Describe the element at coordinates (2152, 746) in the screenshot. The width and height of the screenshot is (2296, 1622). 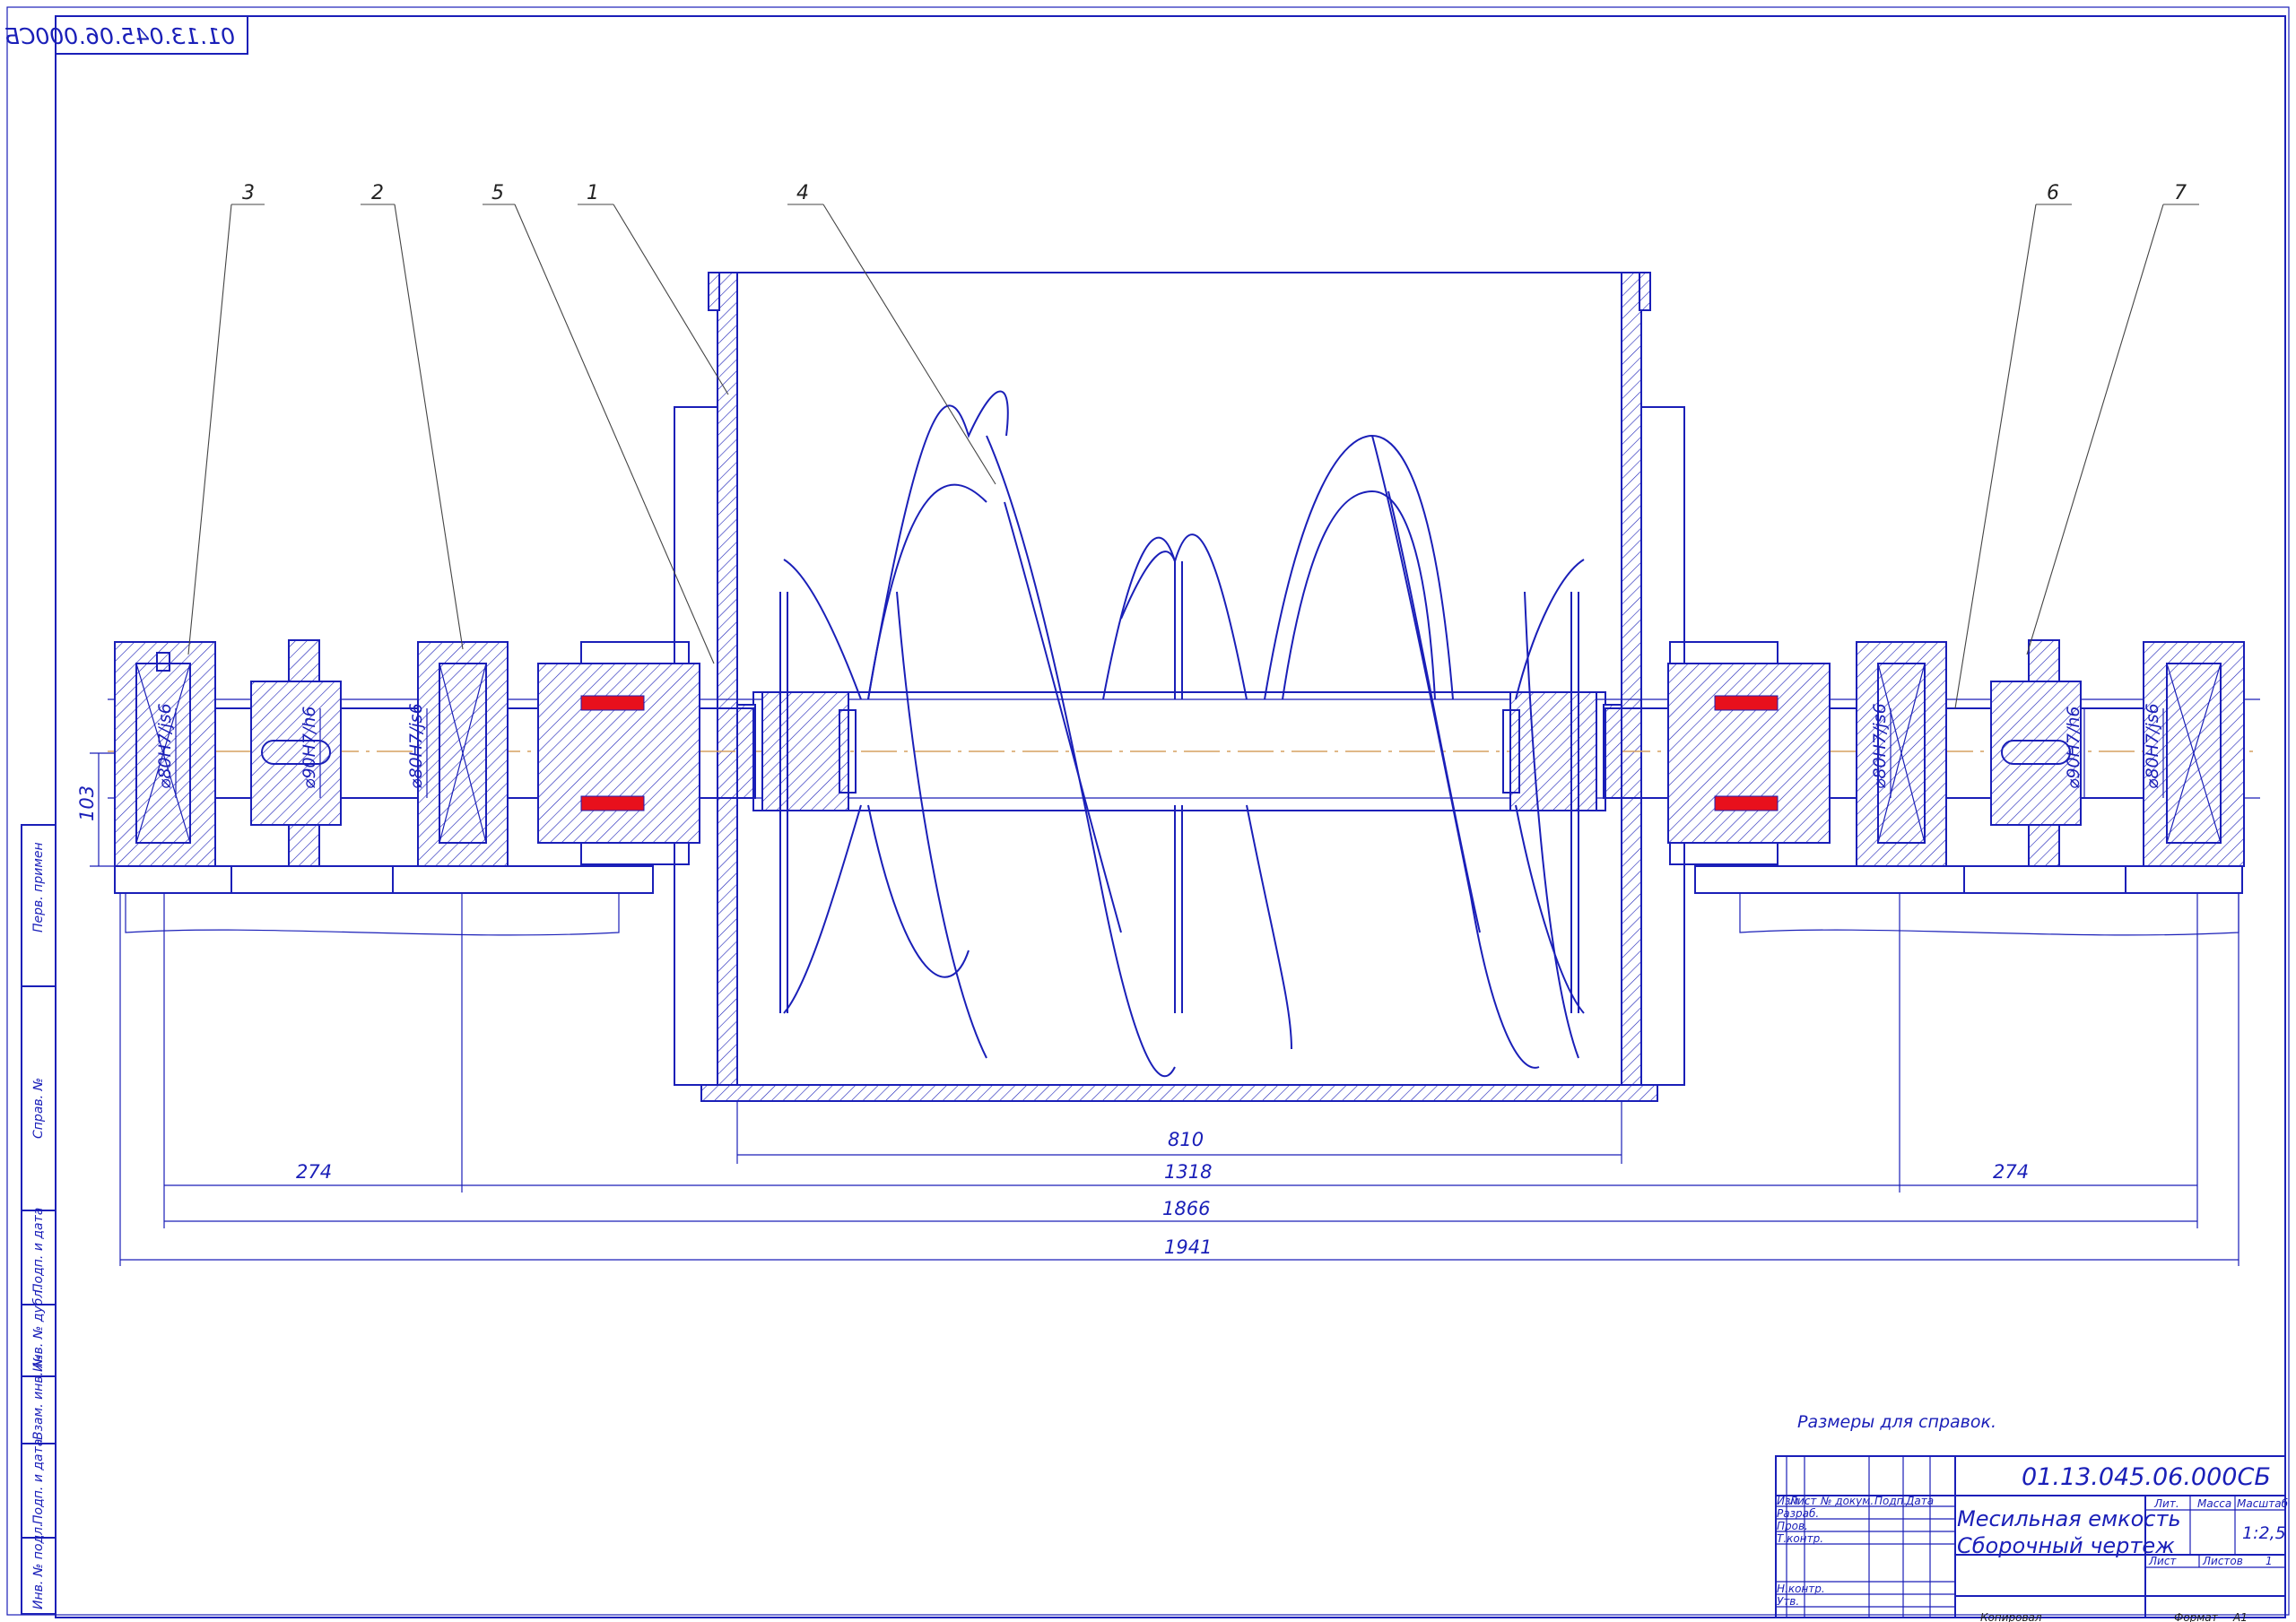
I see `fit-right-bearing: ⌀80H7/js6` at that location.